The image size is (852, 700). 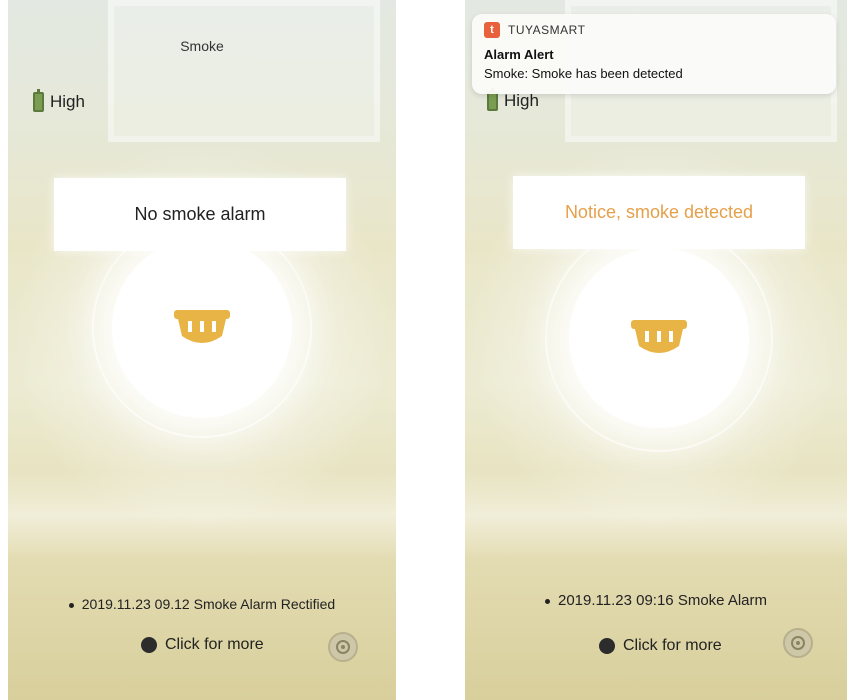 What do you see at coordinates (583, 73) in the screenshot?
I see `notification-body: Smoke: Smoke has been detected` at bounding box center [583, 73].